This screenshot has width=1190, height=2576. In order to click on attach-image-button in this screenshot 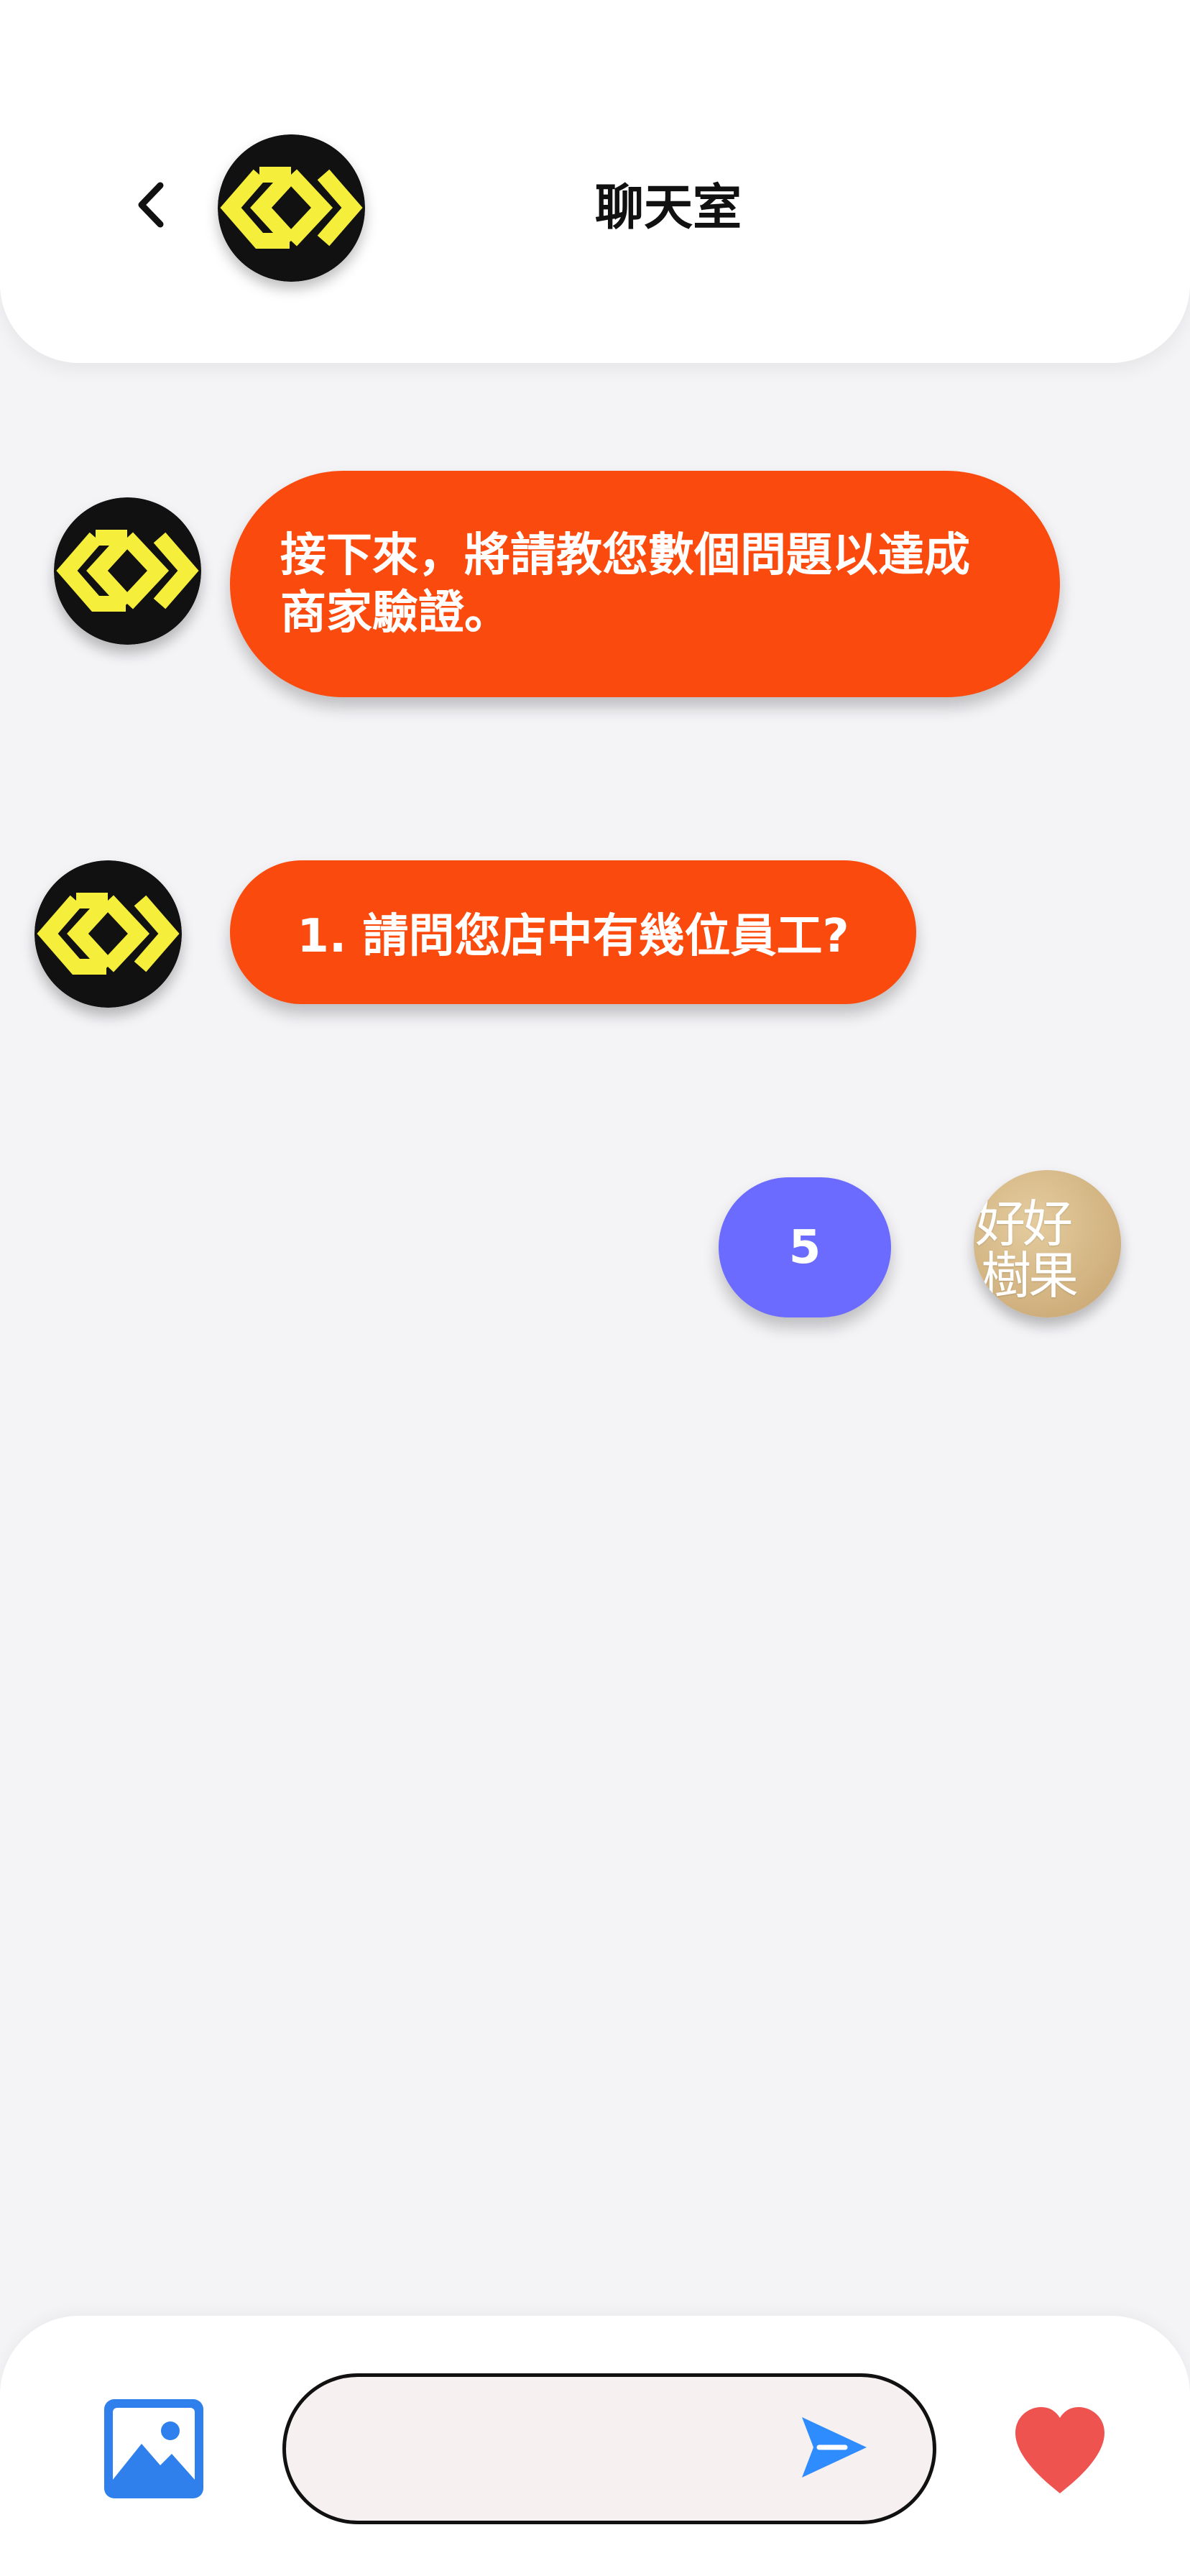, I will do `click(153, 2448)`.